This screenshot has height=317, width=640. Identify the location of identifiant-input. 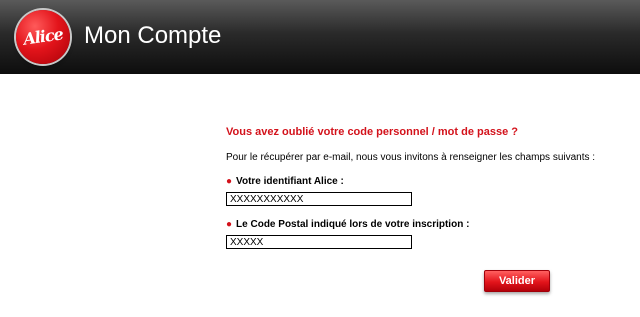
(319, 199).